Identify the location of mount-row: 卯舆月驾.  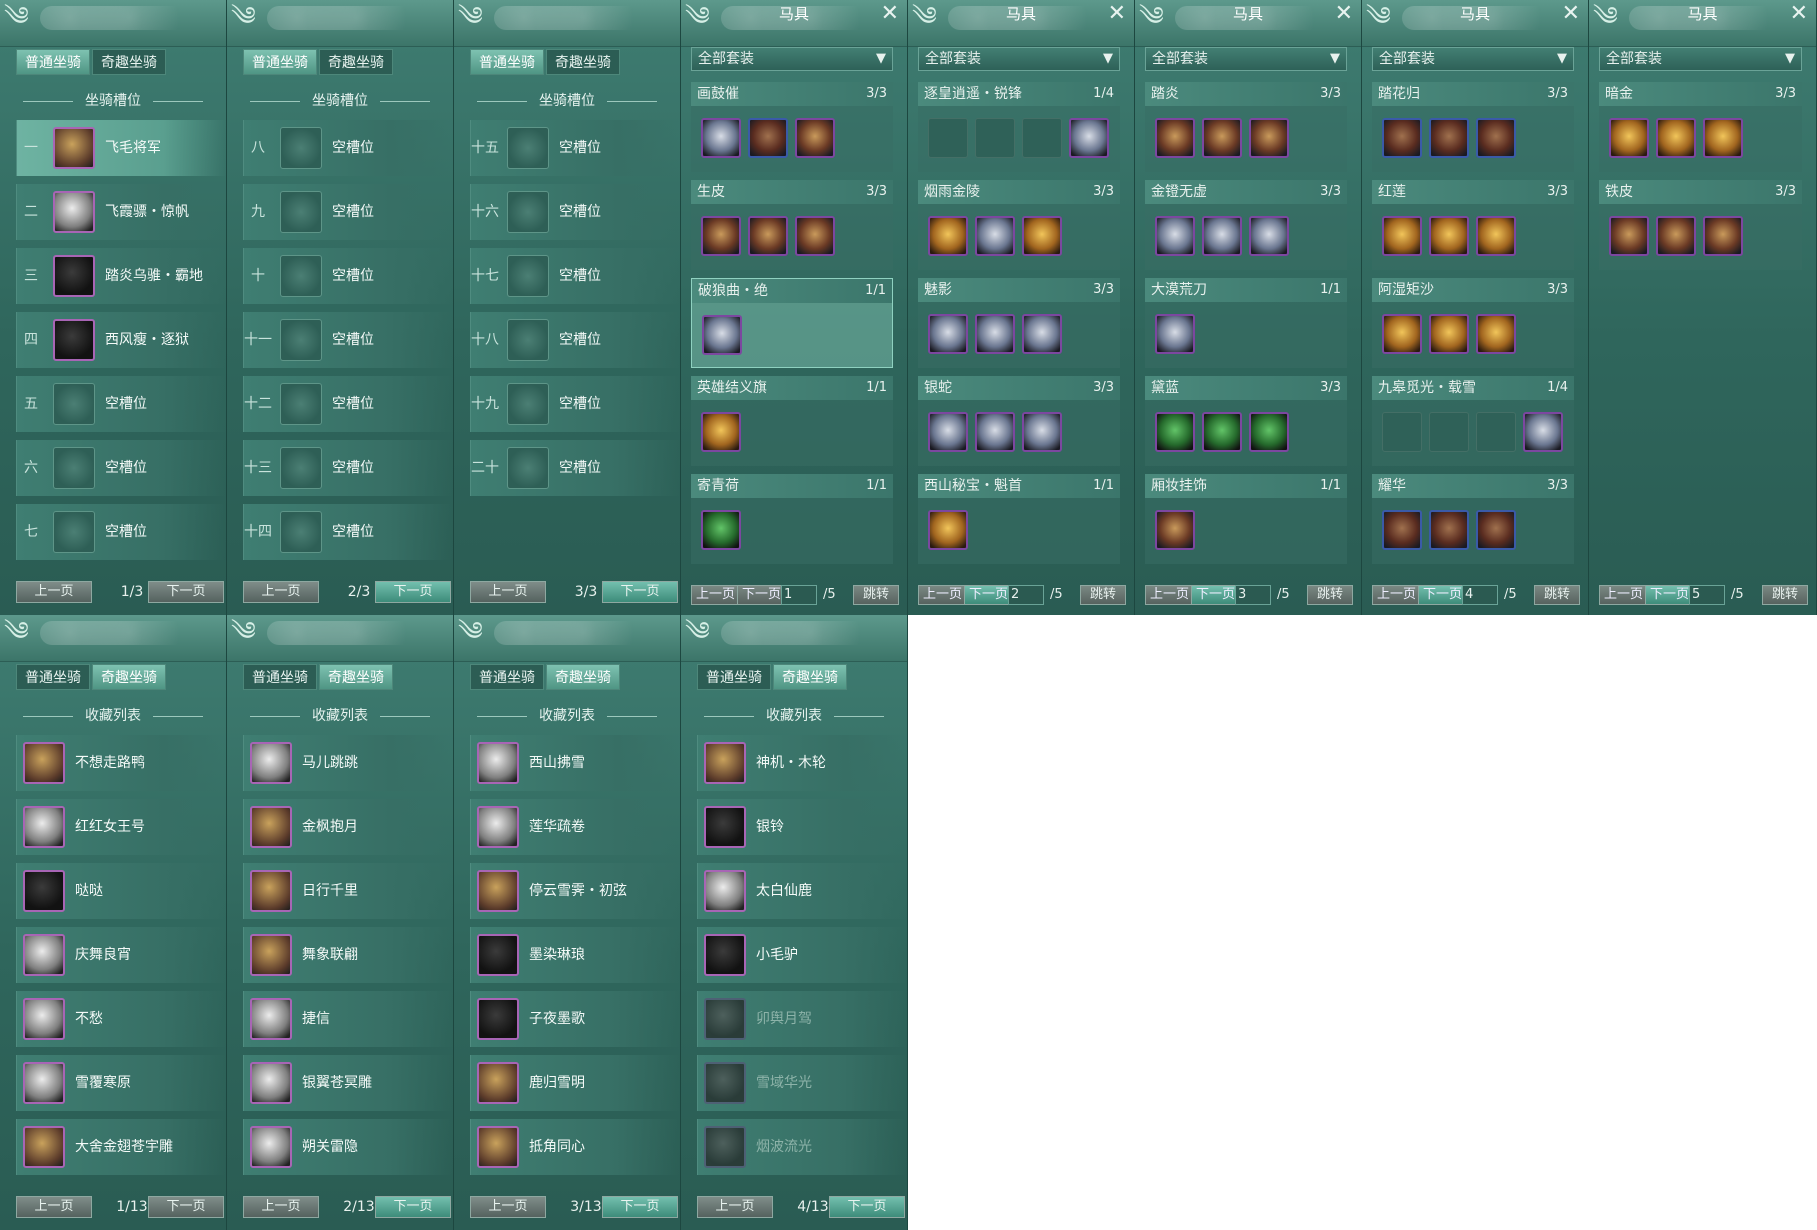
(802, 1019).